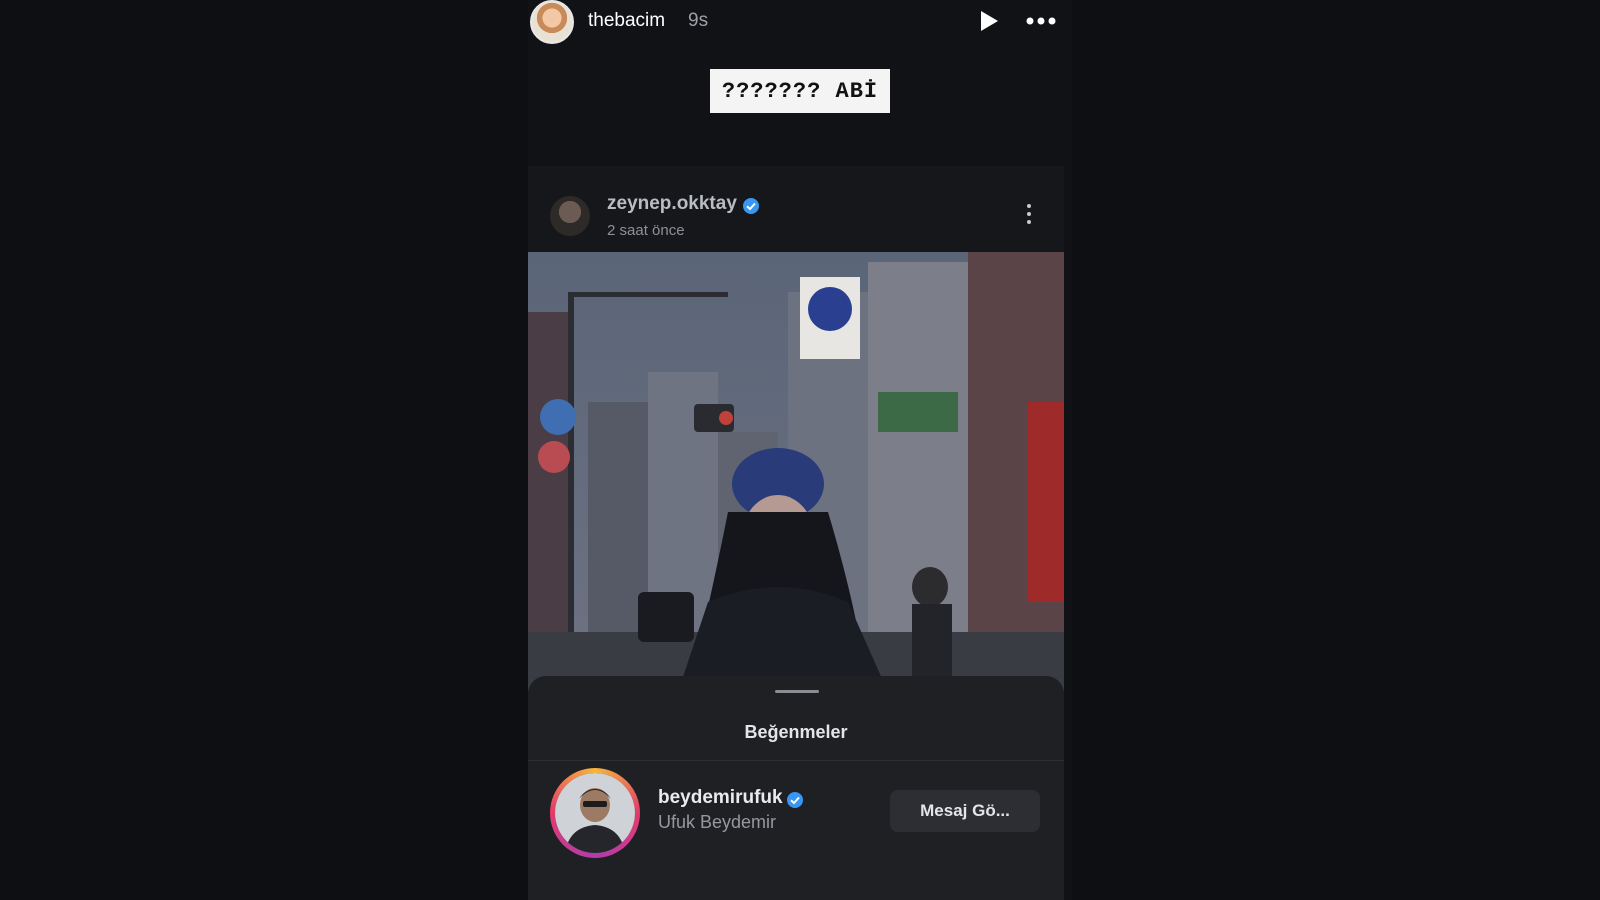 This screenshot has height=900, width=1600. What do you see at coordinates (800, 91) in the screenshot?
I see `story-caption-sticker: ??????? ABİ` at bounding box center [800, 91].